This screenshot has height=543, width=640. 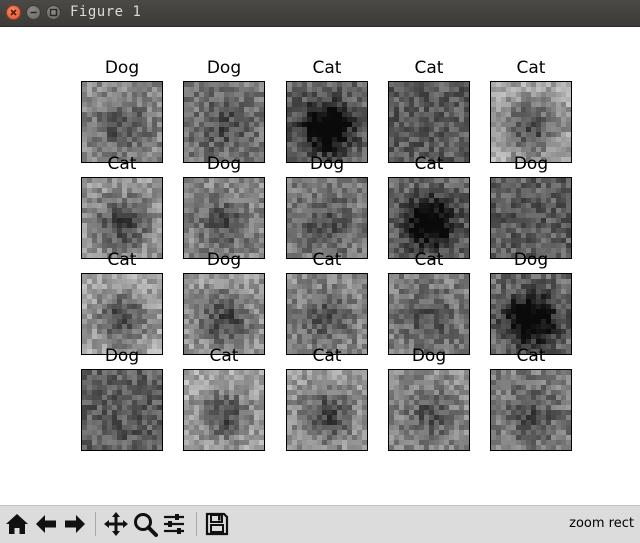 I want to click on window-title: Figure 1, so click(x=105, y=12).